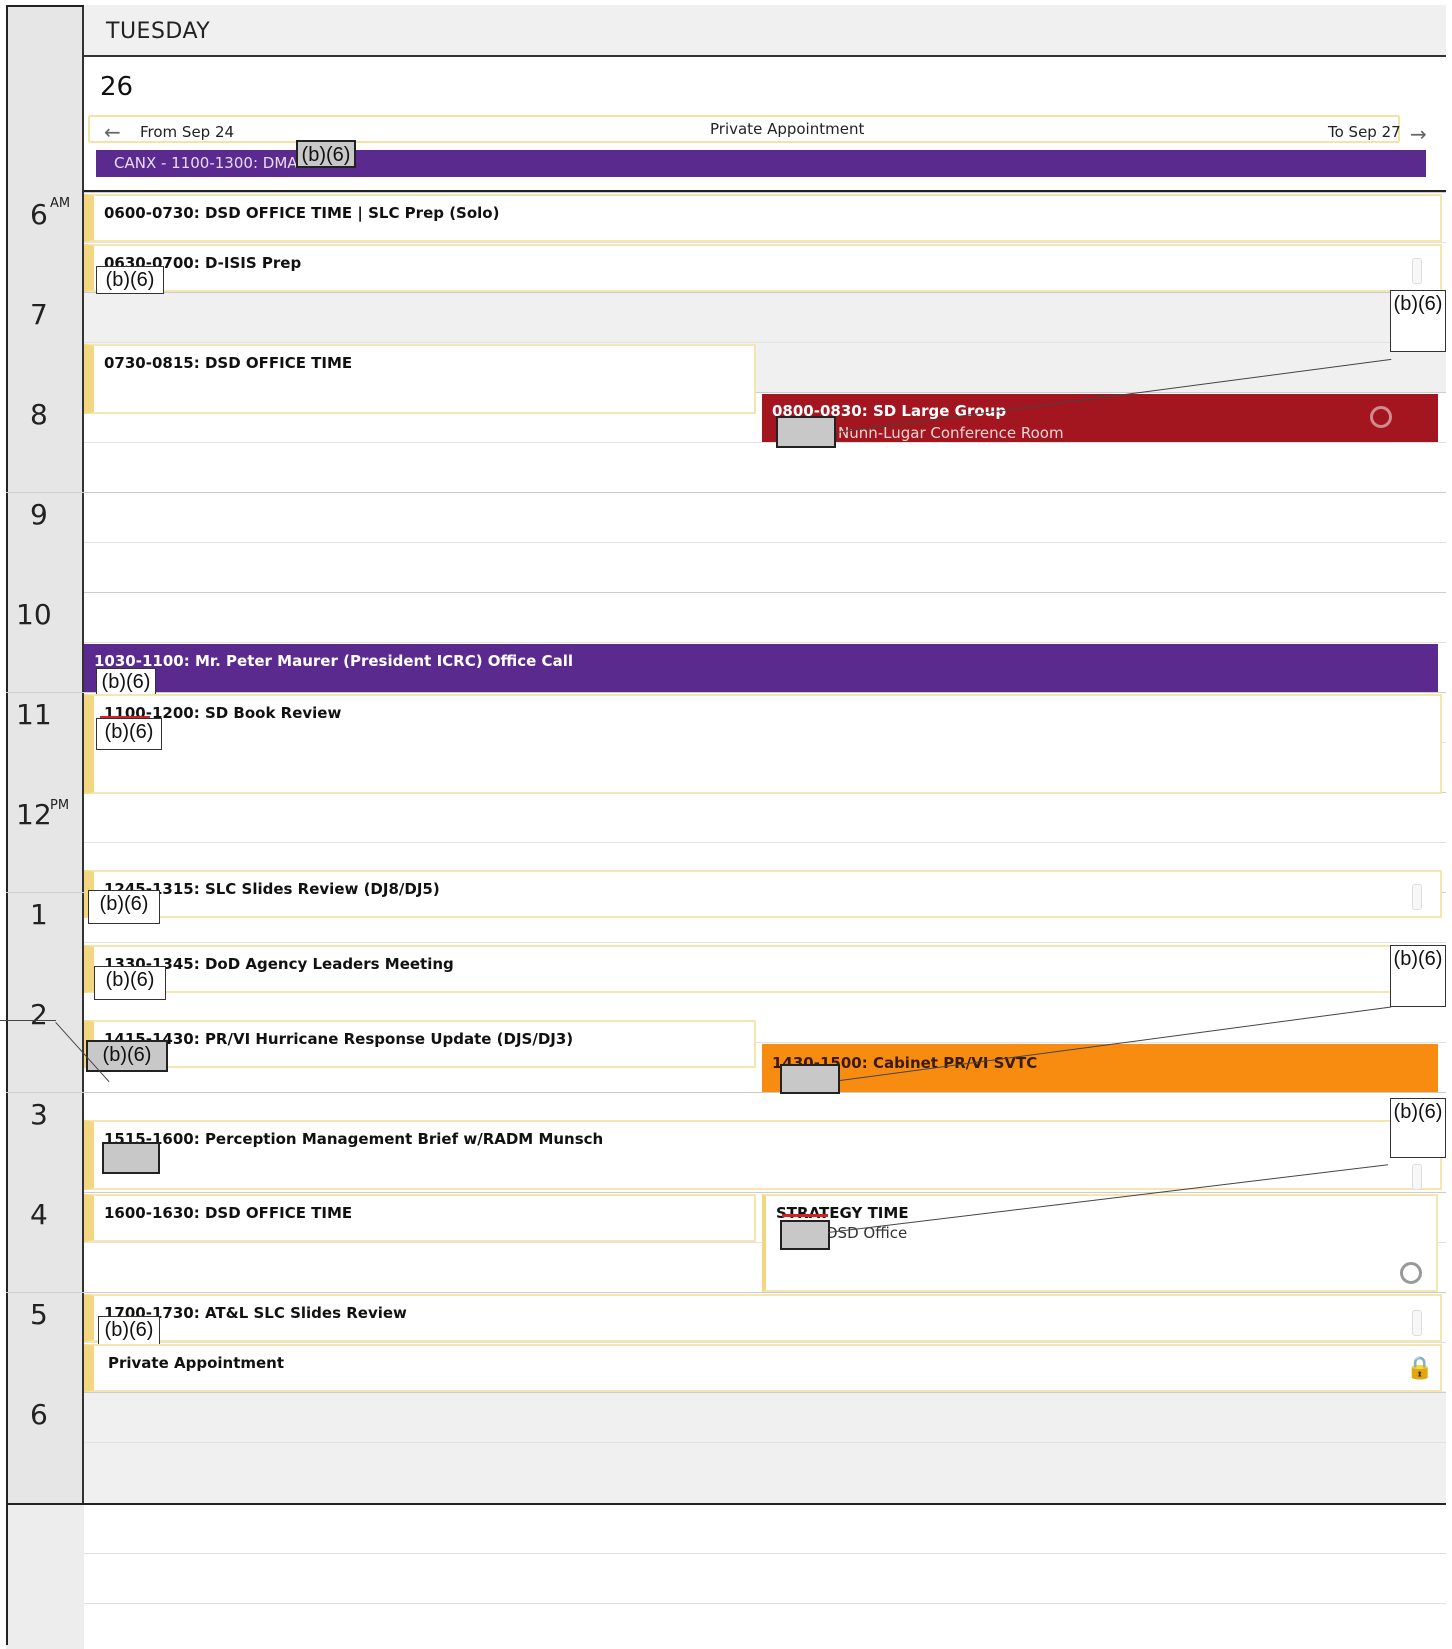  What do you see at coordinates (420, 1218) in the screenshot?
I see `event-1600: 1600-1630: DSD OFFICE TIME` at bounding box center [420, 1218].